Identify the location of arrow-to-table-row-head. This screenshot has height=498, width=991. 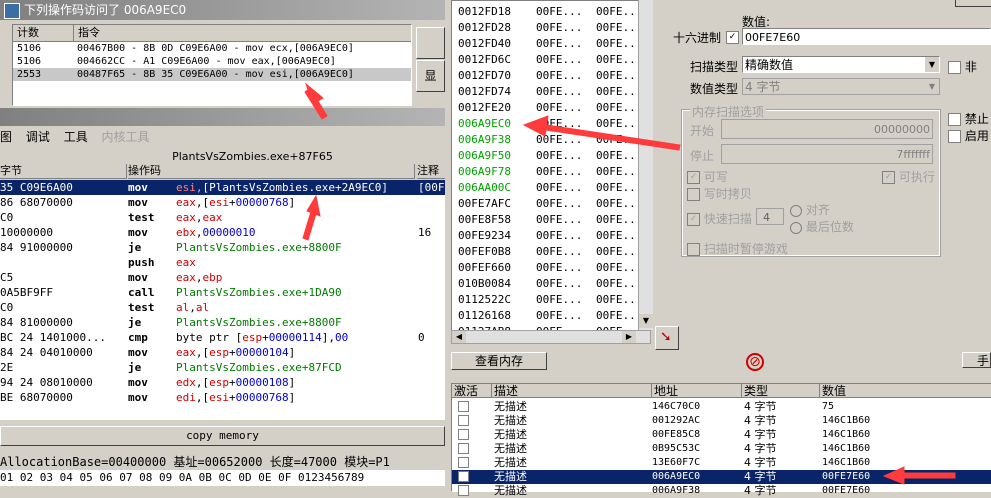
(893, 475).